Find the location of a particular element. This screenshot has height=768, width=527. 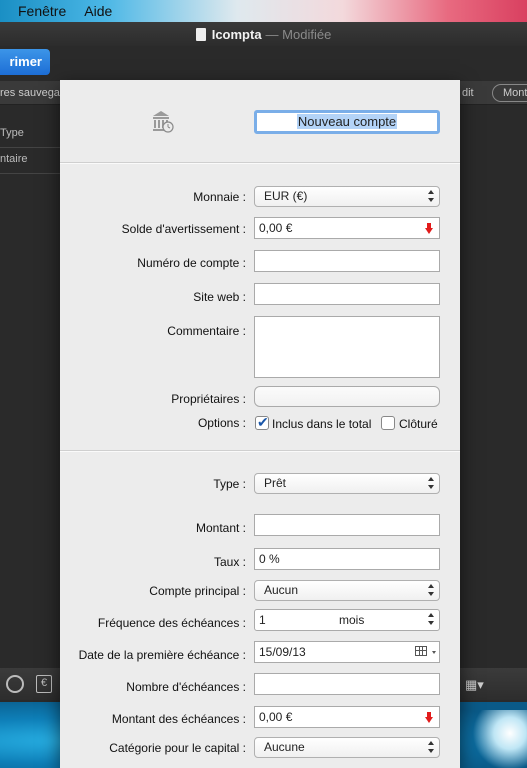

account-name-field: Nouveau compte is located at coordinates (347, 122).